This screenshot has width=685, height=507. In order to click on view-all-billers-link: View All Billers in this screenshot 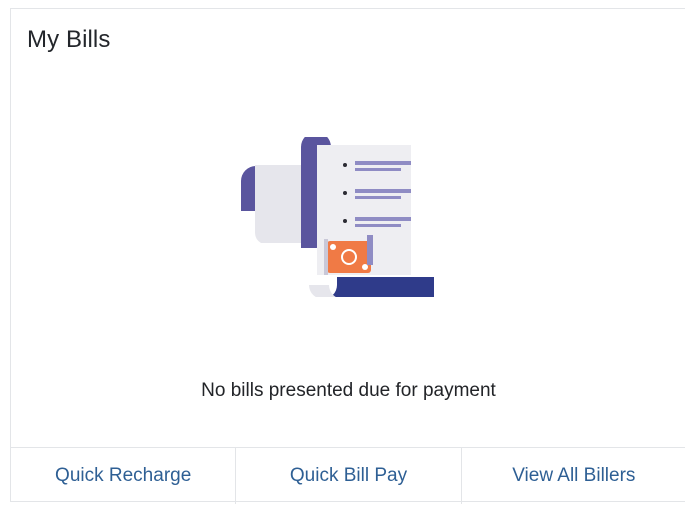, I will do `click(573, 476)`.